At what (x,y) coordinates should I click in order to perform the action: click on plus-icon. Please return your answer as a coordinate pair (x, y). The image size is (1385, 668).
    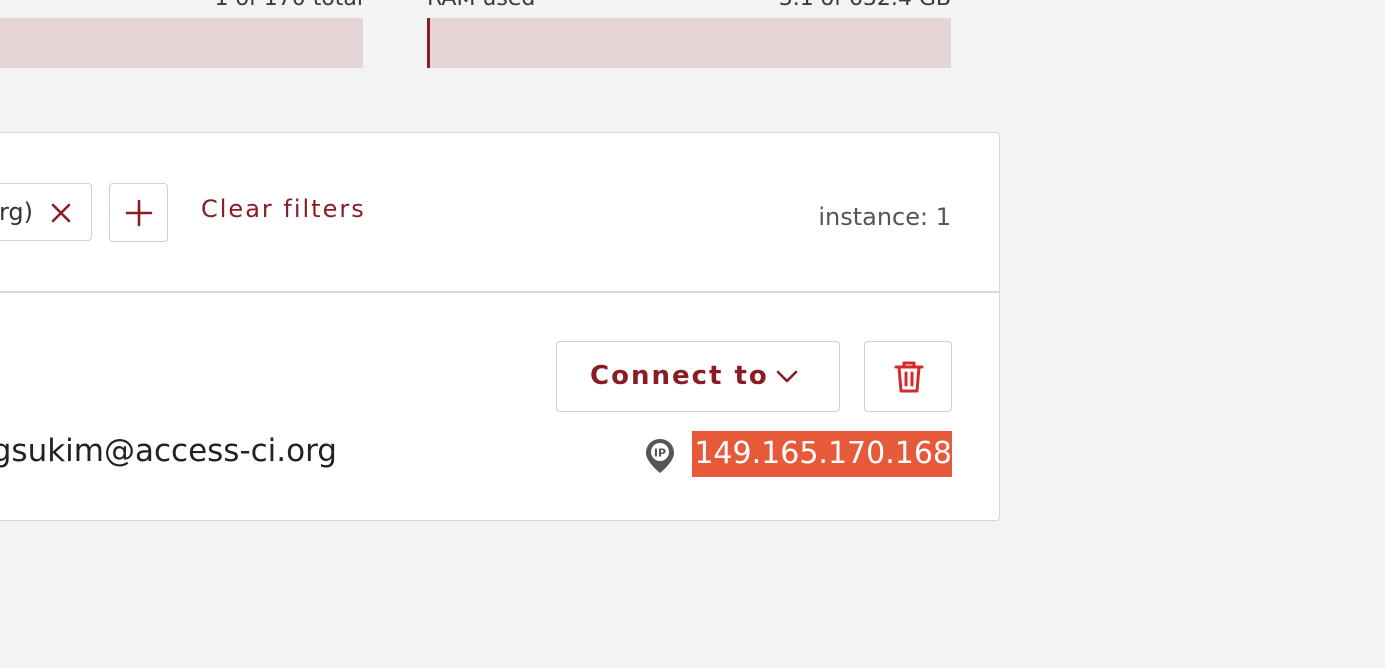
    Looking at the image, I should click on (139, 213).